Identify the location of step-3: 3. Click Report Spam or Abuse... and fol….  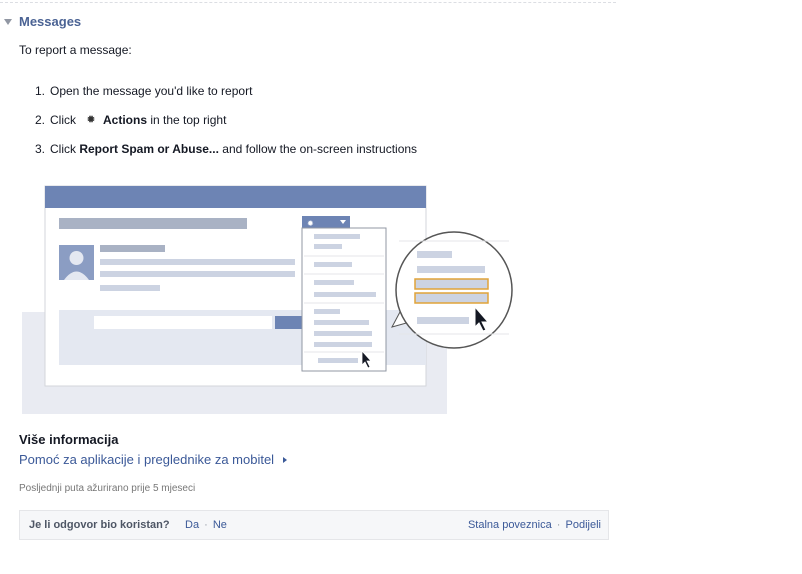
(226, 149).